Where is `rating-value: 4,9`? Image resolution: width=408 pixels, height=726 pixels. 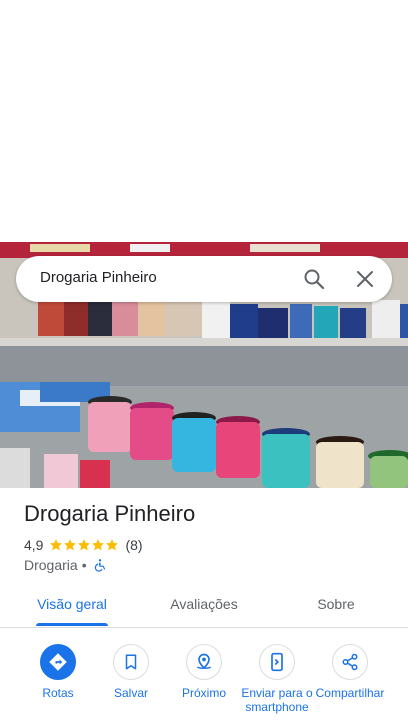 rating-value: 4,9 is located at coordinates (34, 545).